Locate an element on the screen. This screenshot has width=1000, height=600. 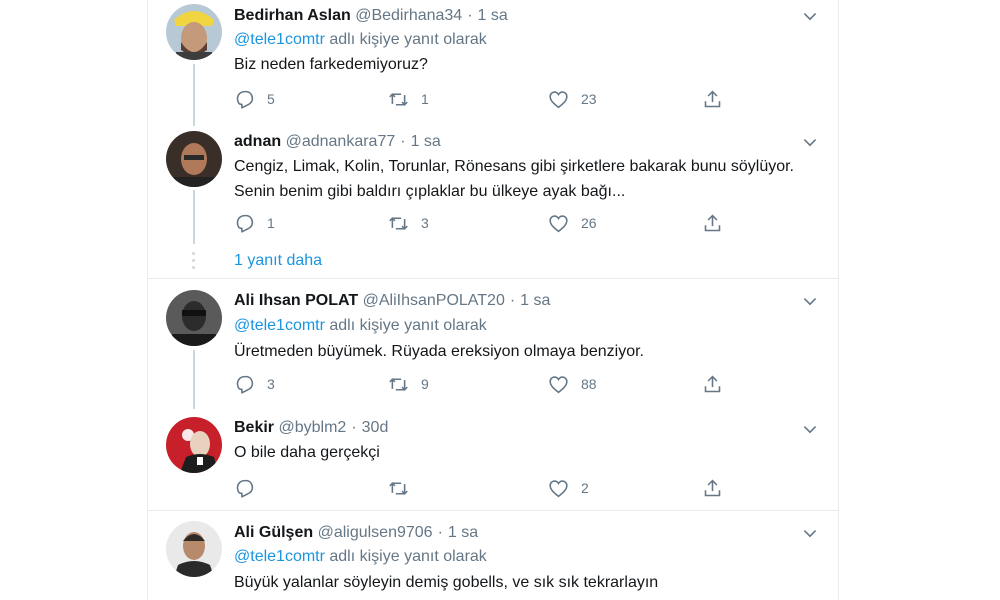
tweet-actions: 2 is located at coordinates (484, 488).